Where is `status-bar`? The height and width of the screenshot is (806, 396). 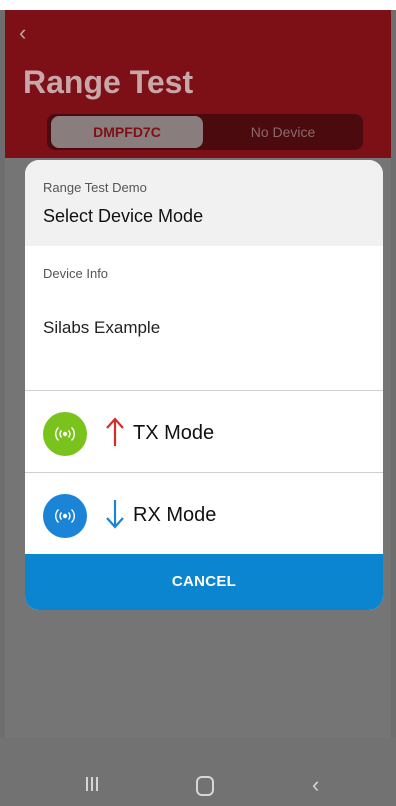
status-bar is located at coordinates (198, 5).